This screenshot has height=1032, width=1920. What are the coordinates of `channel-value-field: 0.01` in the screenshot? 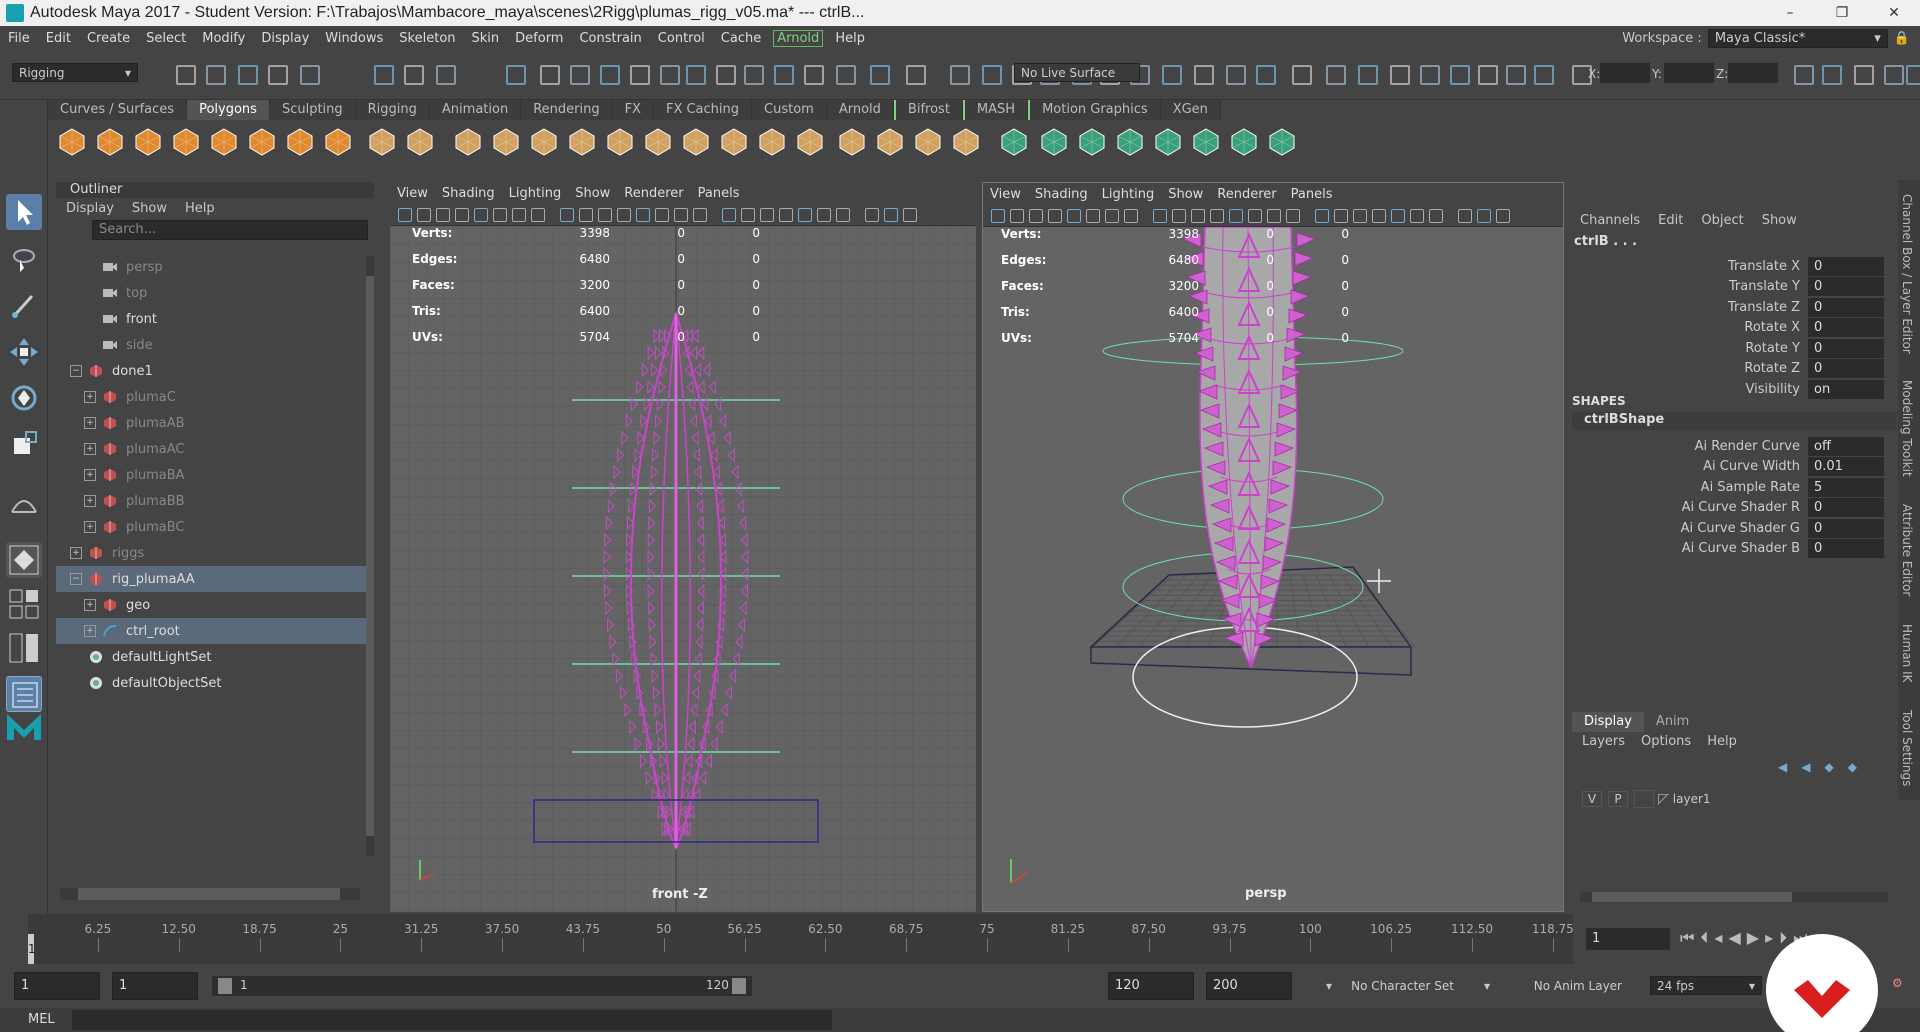 It's located at (1846, 466).